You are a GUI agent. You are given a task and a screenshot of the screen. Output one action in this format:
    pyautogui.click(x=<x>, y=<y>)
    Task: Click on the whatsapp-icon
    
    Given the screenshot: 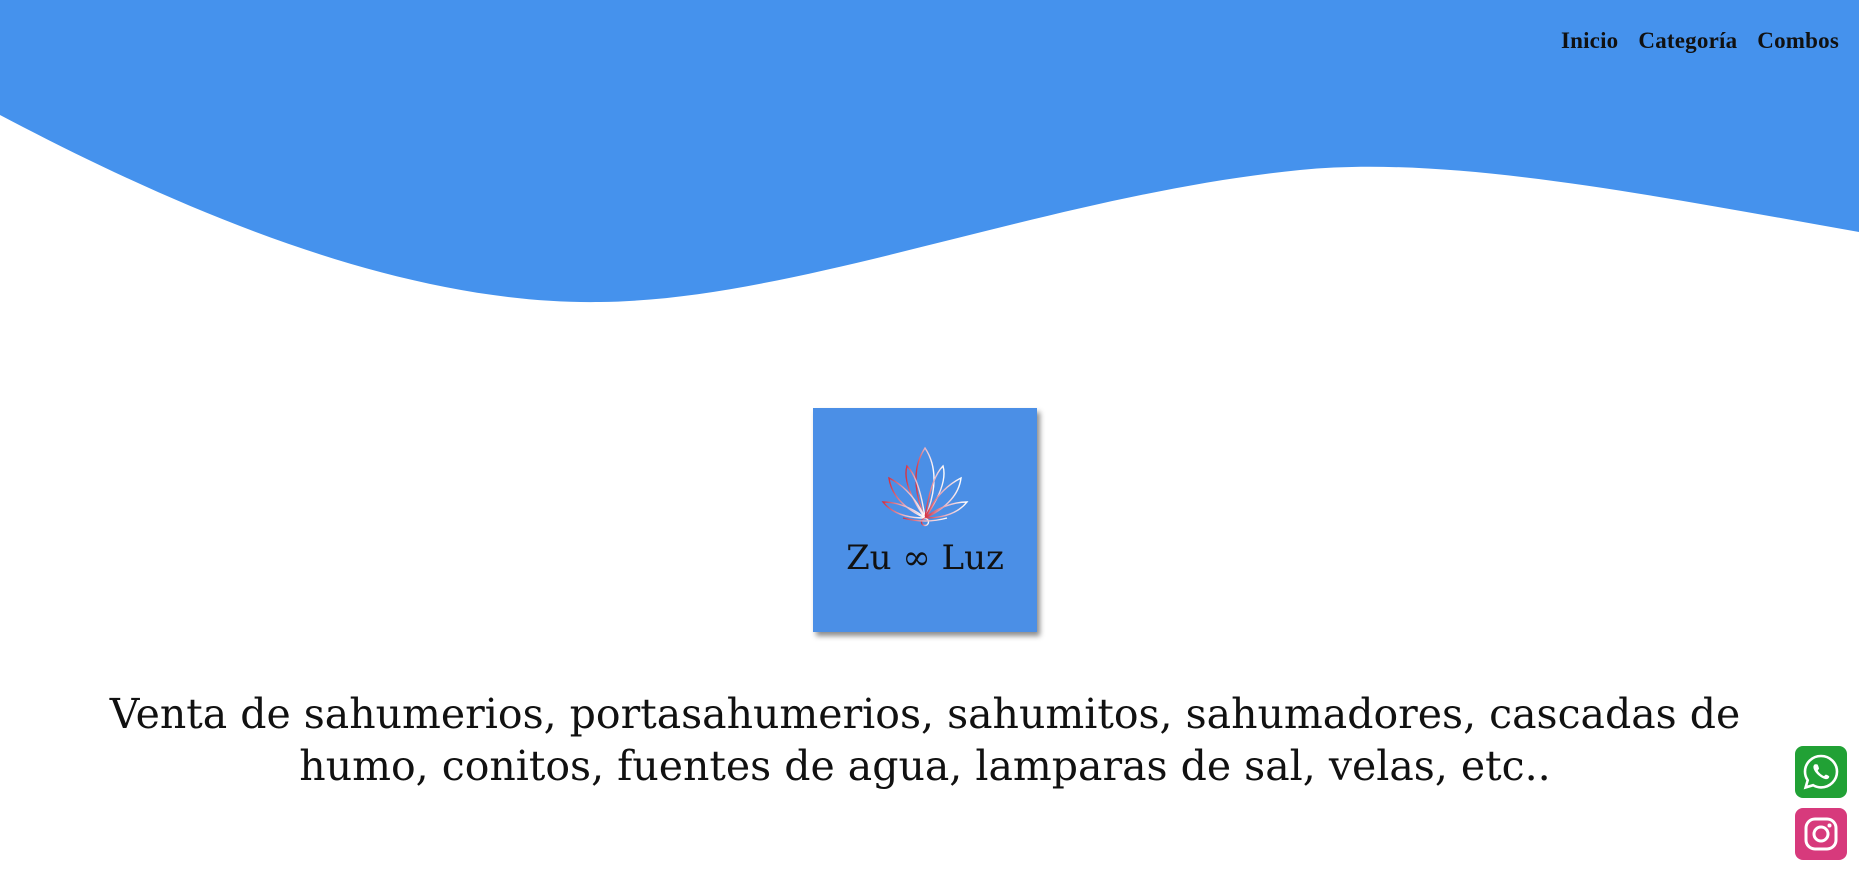 What is the action you would take?
    pyautogui.click(x=1821, y=772)
    